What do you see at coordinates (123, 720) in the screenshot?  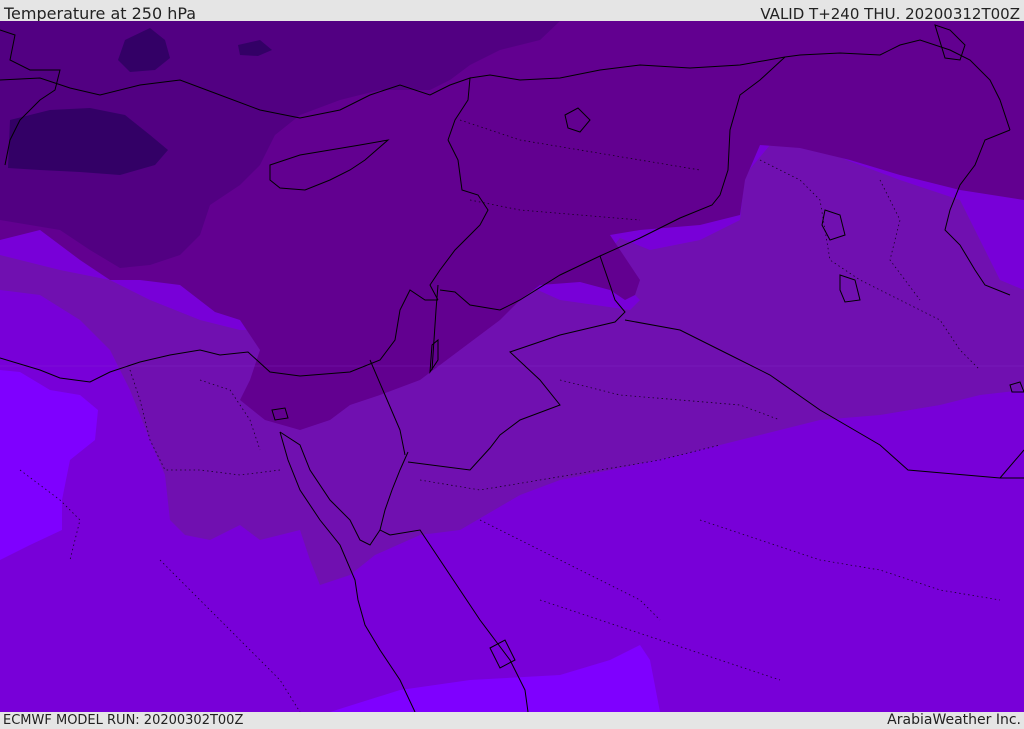 I see `model-run-label: ECMWF MODEL RUN: 20200302T00Z` at bounding box center [123, 720].